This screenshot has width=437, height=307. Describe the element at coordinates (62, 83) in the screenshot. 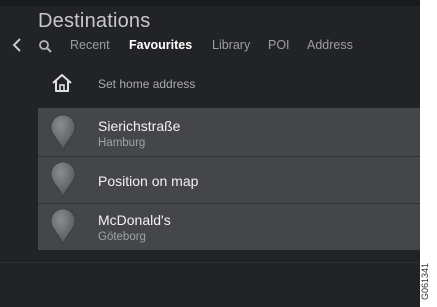

I see `home-icon` at that location.